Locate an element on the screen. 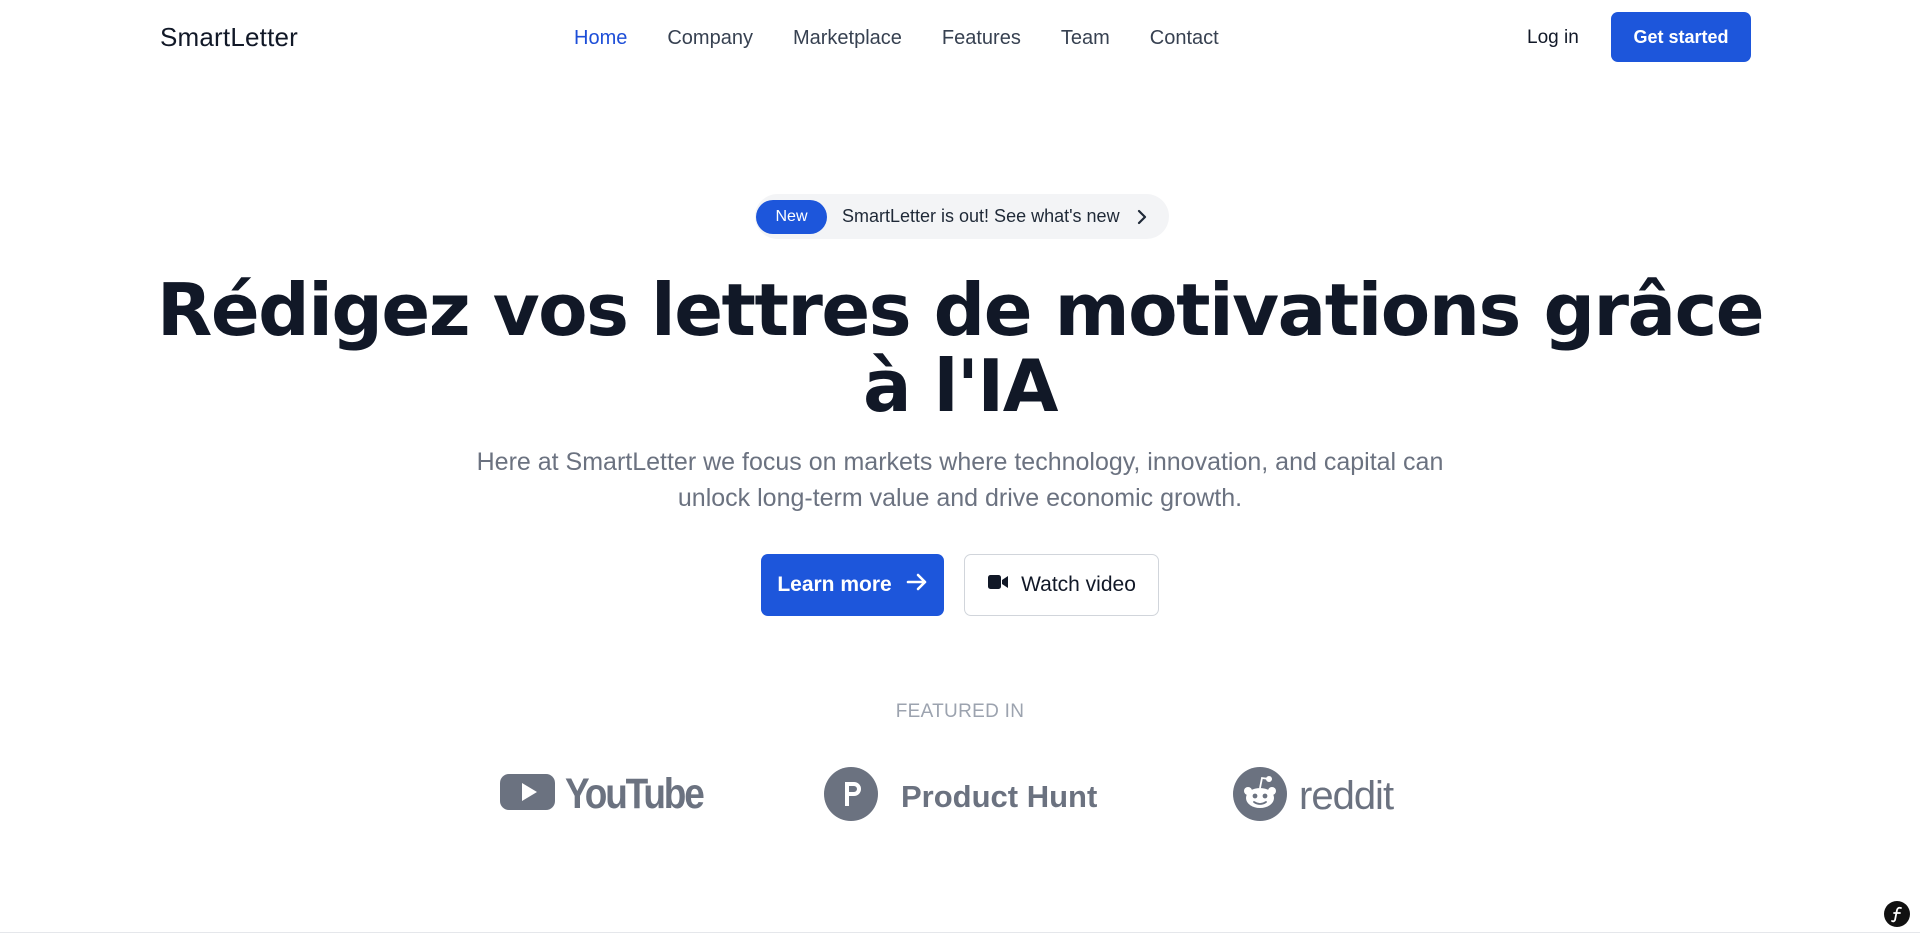  hero-headline-line2: à l'IA is located at coordinates (960, 386).